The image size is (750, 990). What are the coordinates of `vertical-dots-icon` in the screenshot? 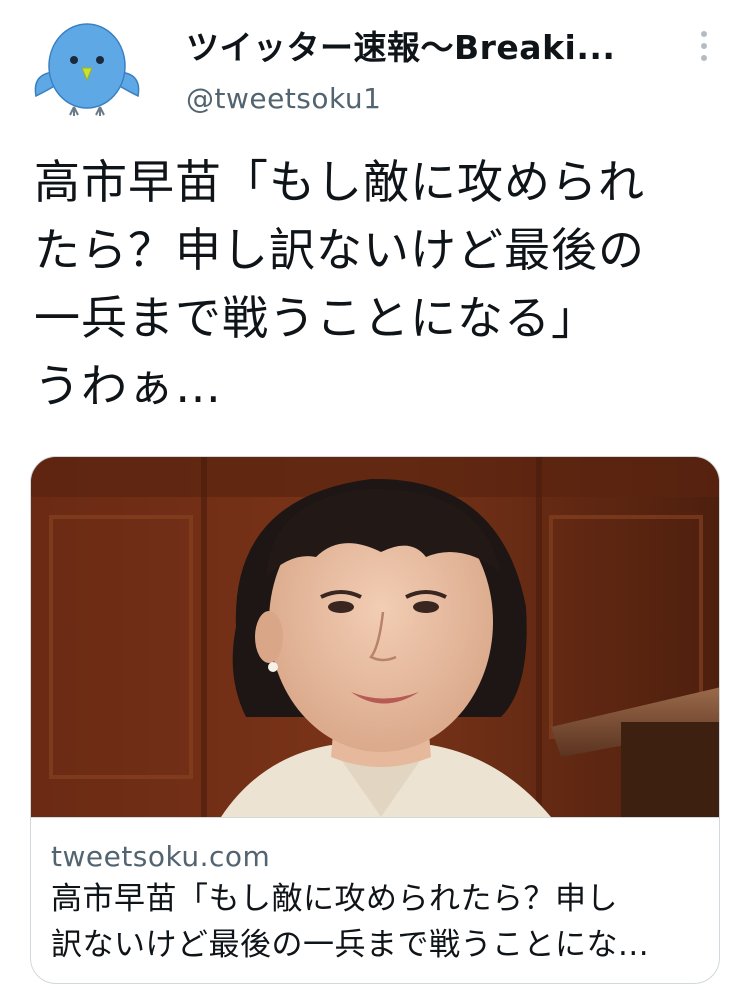 It's located at (704, 34).